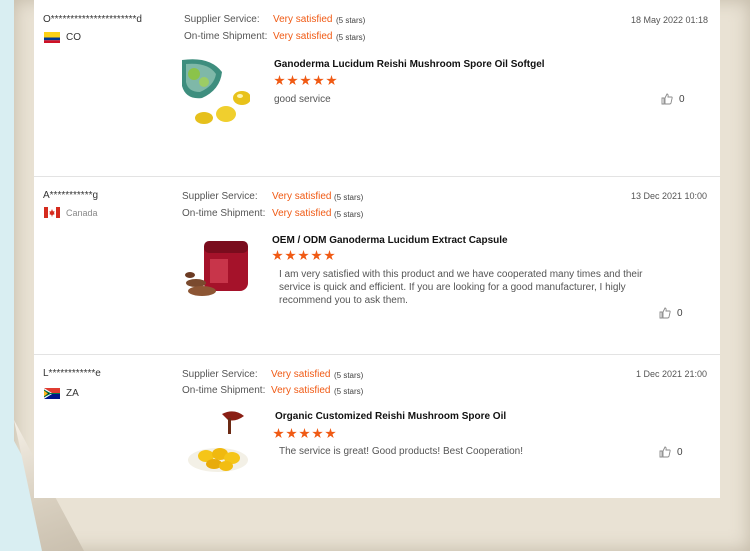 This screenshot has width=750, height=551. Describe the element at coordinates (52, 212) in the screenshot. I see `canada-flag-icon` at that location.